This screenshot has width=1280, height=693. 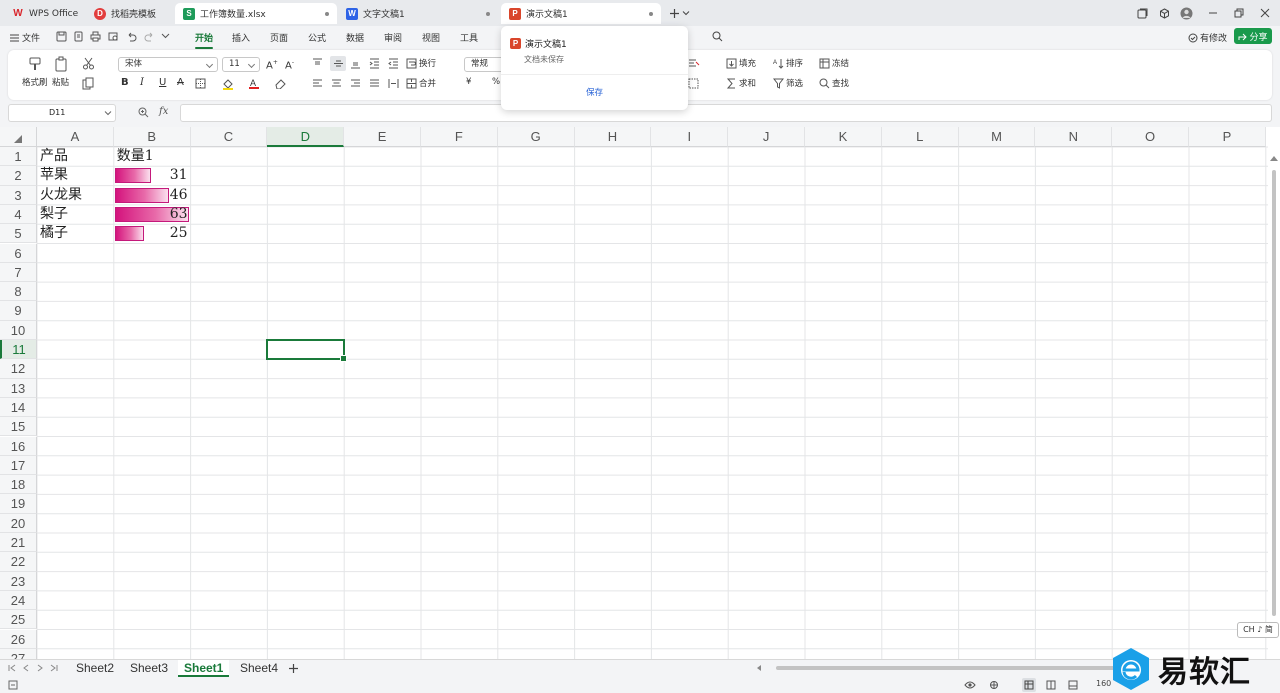 I want to click on row-header-5: 5, so click(x=18, y=234).